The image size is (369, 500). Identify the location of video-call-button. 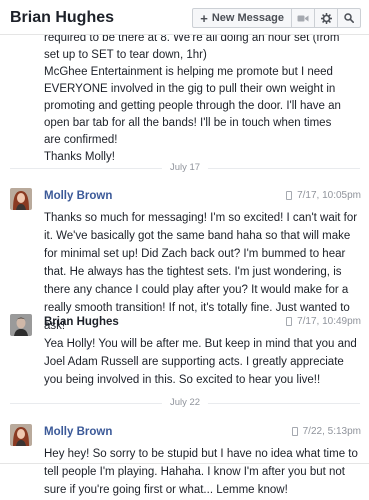
(303, 18).